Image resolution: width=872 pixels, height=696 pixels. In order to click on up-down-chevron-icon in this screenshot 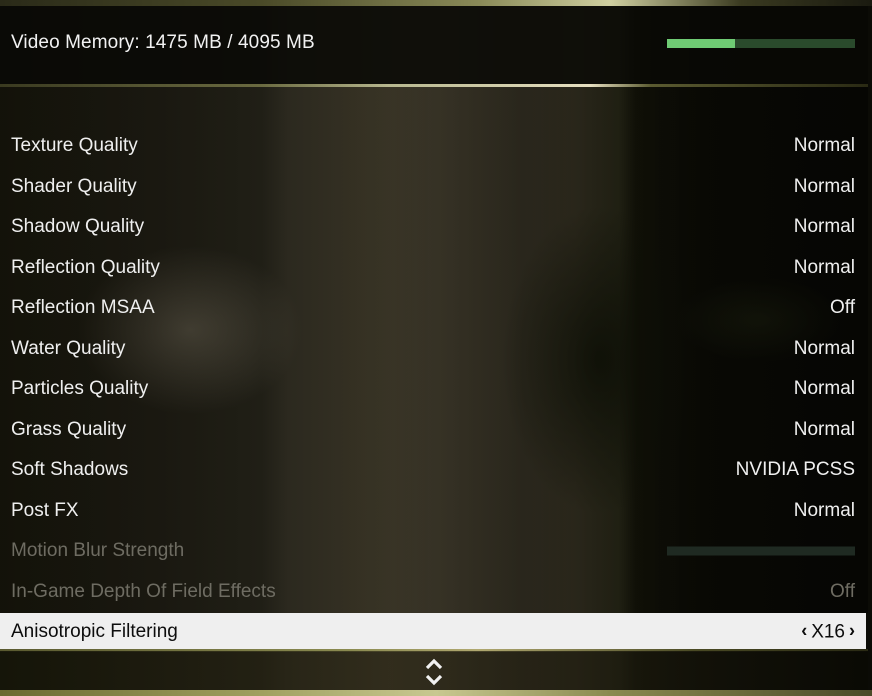, I will do `click(434, 672)`.